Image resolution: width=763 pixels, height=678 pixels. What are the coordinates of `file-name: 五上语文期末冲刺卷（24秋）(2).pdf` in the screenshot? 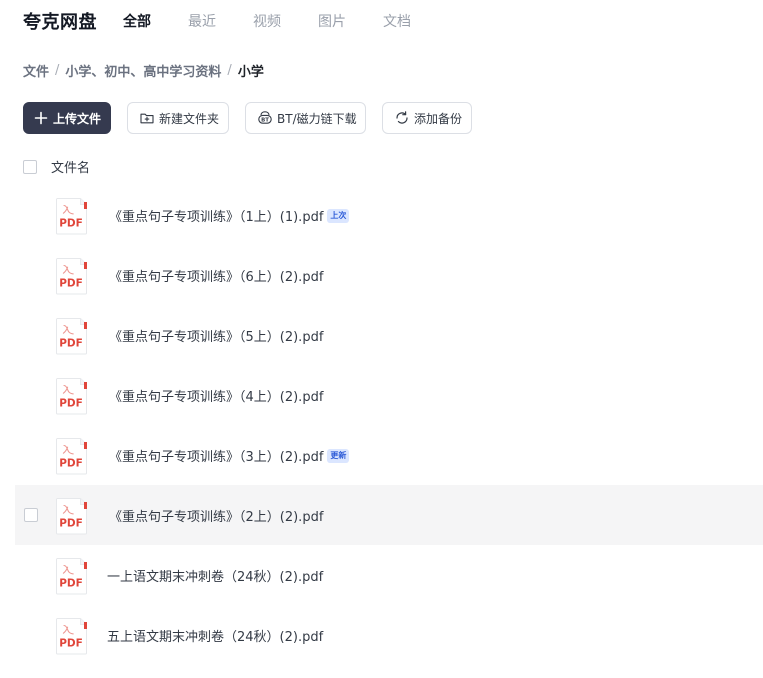 It's located at (215, 635).